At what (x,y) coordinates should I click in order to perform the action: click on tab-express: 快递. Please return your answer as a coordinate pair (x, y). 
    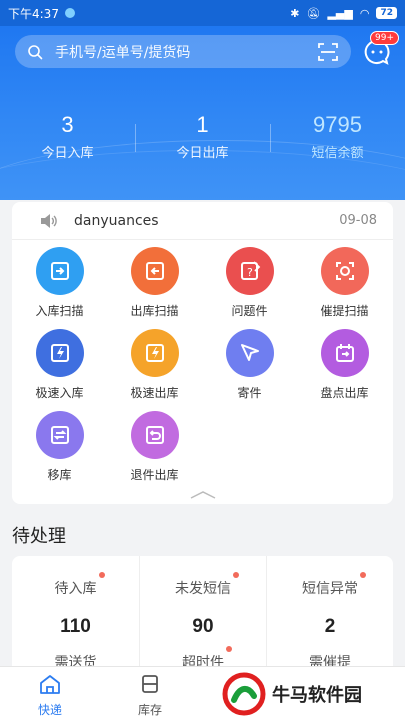
    Looking at the image, I should click on (50, 693).